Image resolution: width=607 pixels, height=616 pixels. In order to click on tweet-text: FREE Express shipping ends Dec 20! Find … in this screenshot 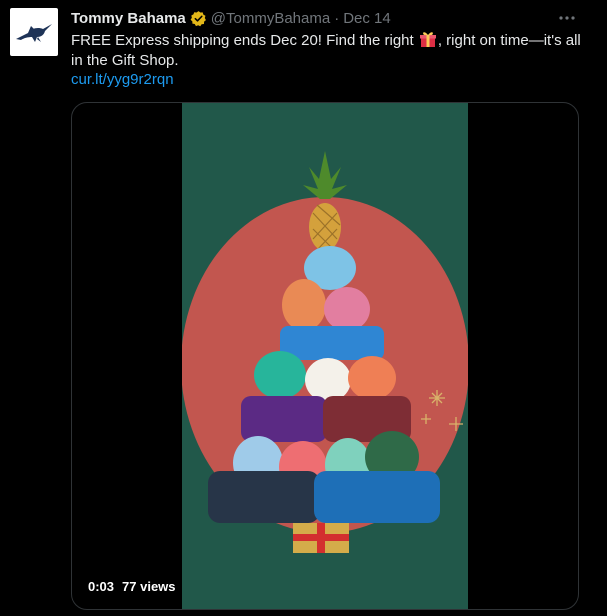, I will do `click(326, 50)`.